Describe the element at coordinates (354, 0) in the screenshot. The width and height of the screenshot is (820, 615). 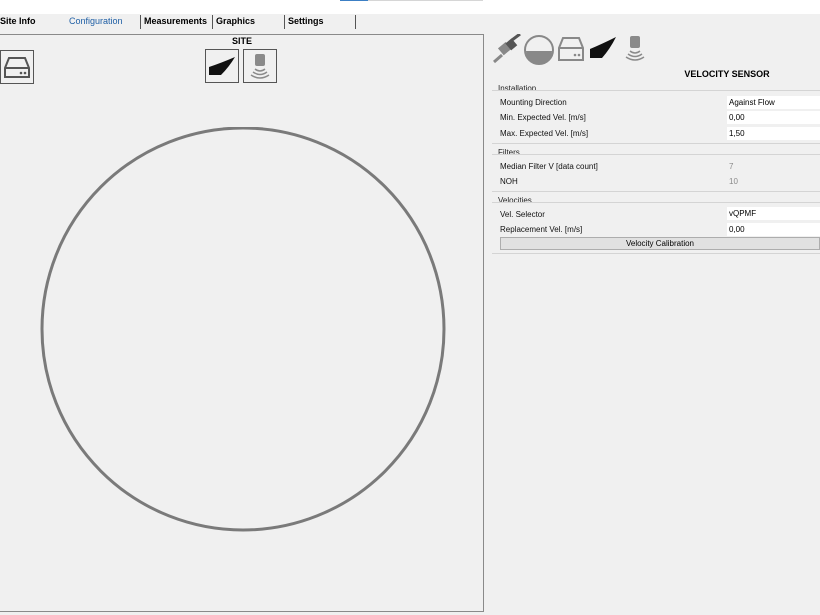
I see `progress-accent` at that location.